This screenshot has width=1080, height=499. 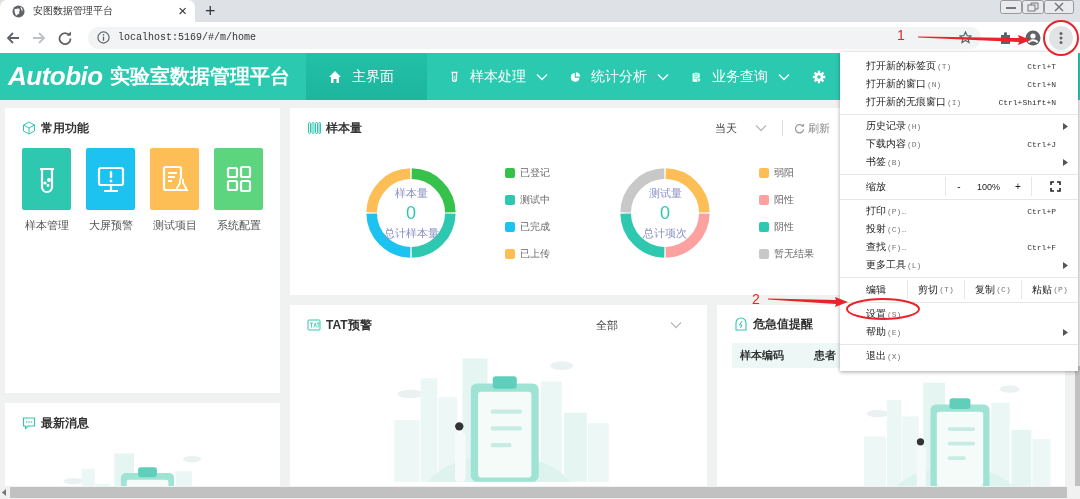 What do you see at coordinates (665, 193) in the screenshot?
I see `donut-title: 测试量` at bounding box center [665, 193].